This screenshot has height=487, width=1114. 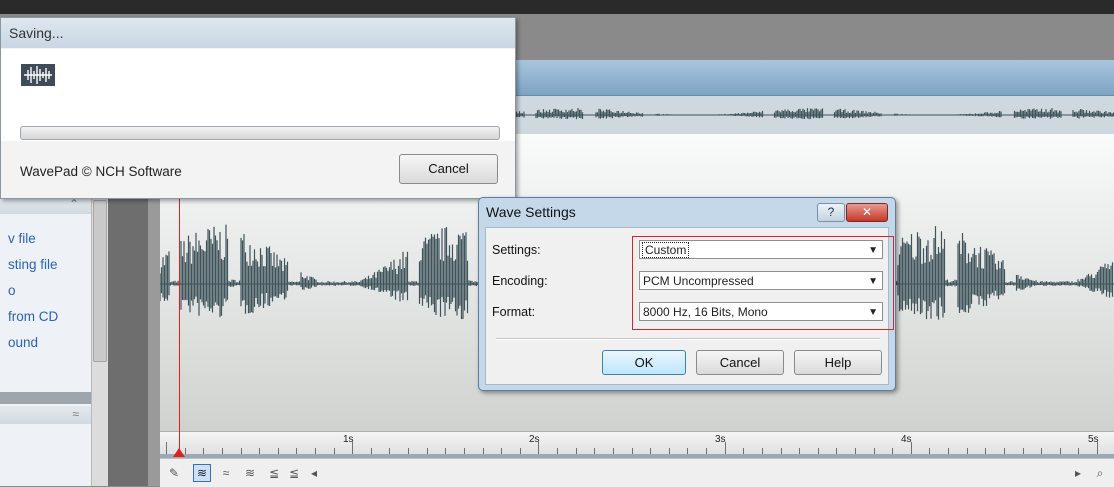 I want to click on scrollbar-thumb, so click(x=100, y=281).